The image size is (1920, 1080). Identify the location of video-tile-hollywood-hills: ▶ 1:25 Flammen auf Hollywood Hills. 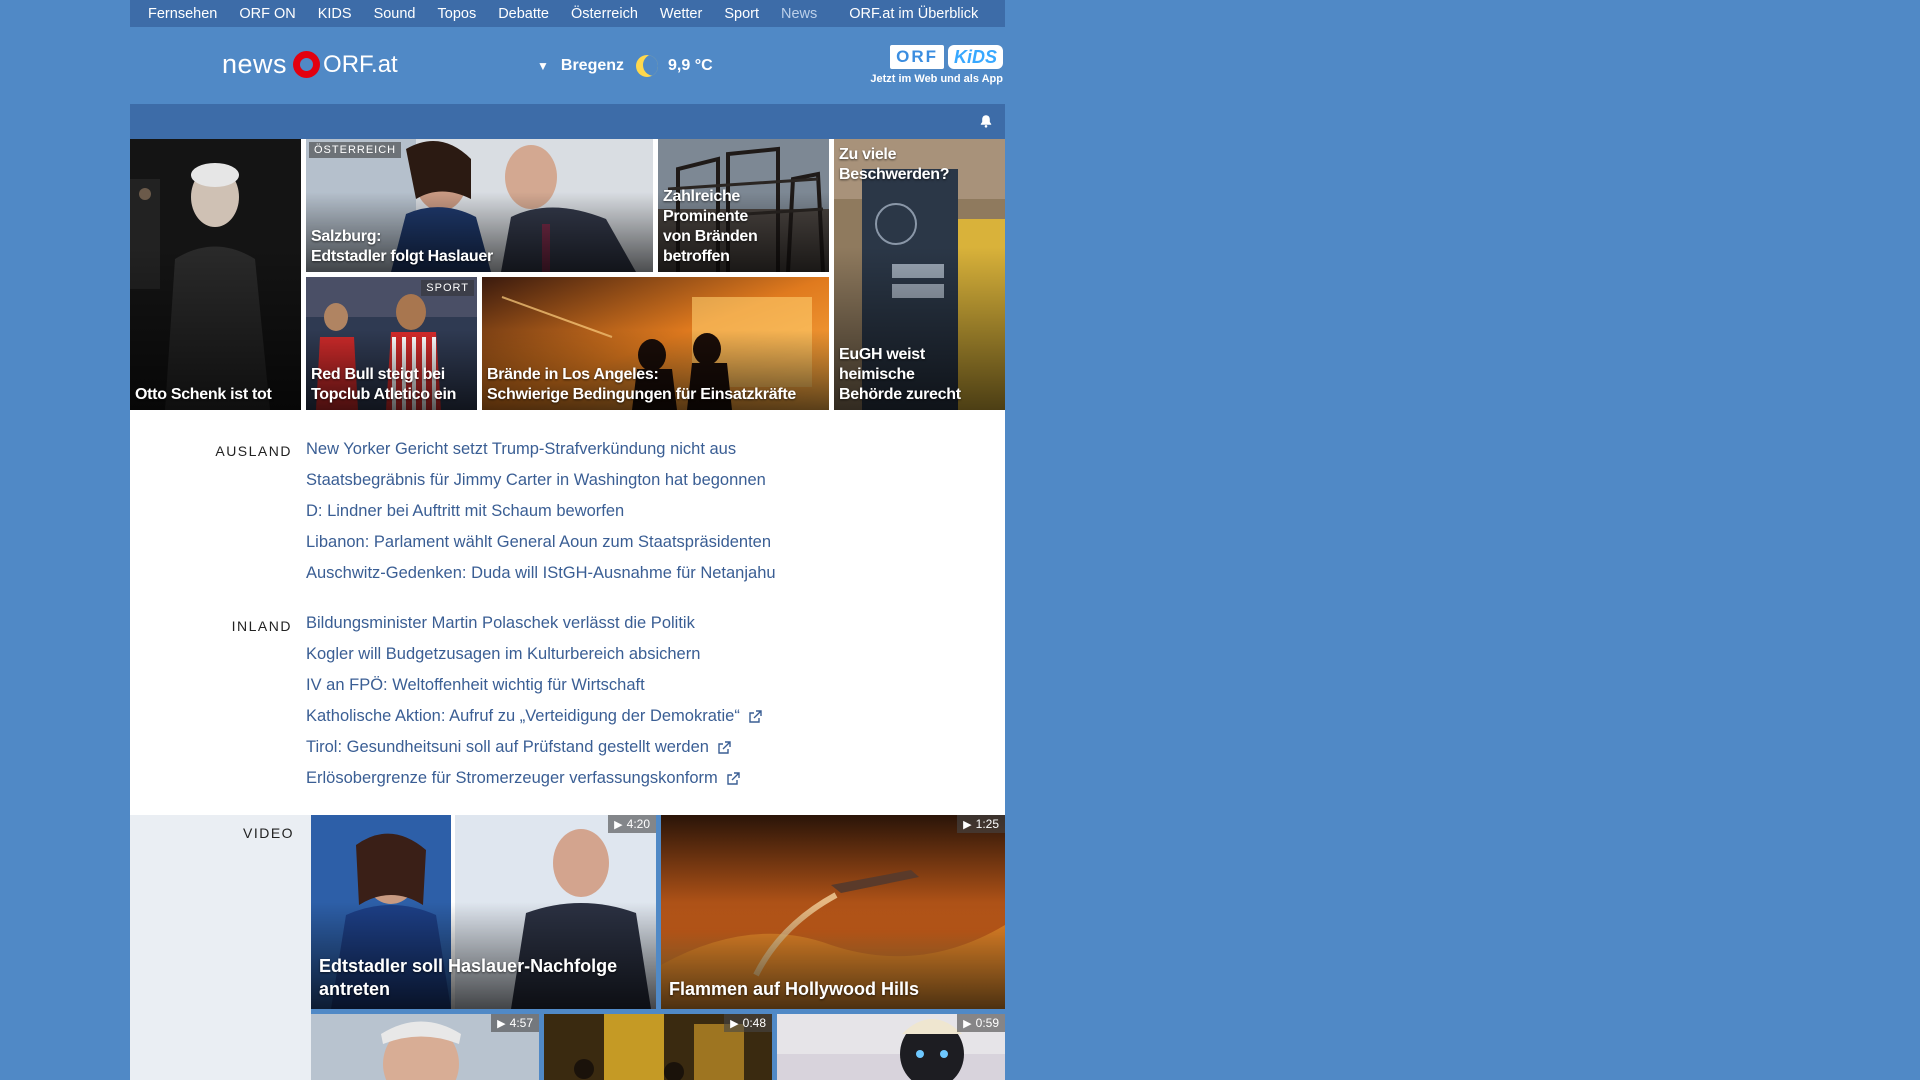
(833, 912).